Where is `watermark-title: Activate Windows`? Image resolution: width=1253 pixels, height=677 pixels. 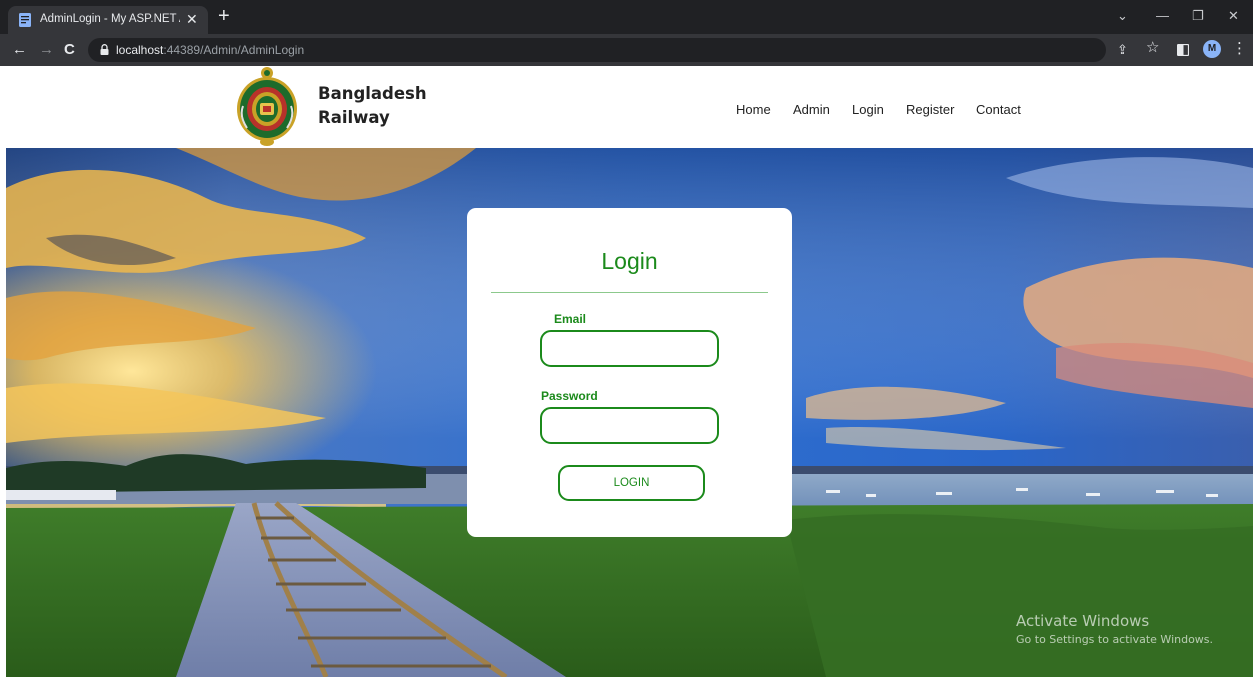
watermark-title: Activate Windows is located at coordinates (1083, 621).